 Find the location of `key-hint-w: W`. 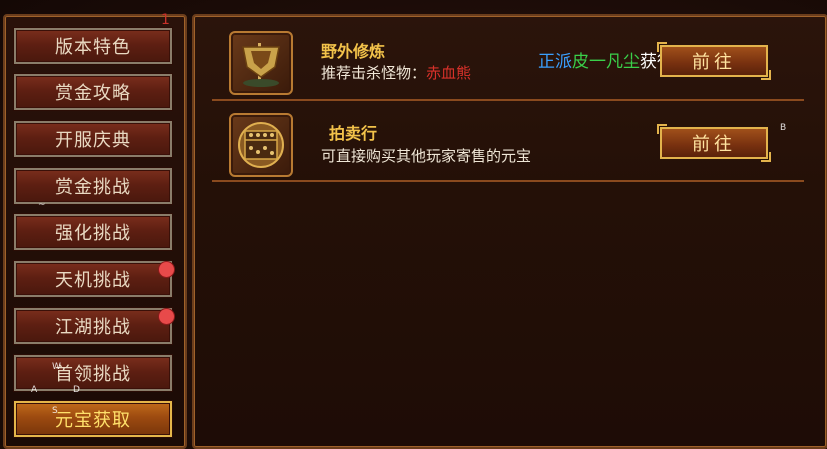

key-hint-w: W is located at coordinates (56, 367).